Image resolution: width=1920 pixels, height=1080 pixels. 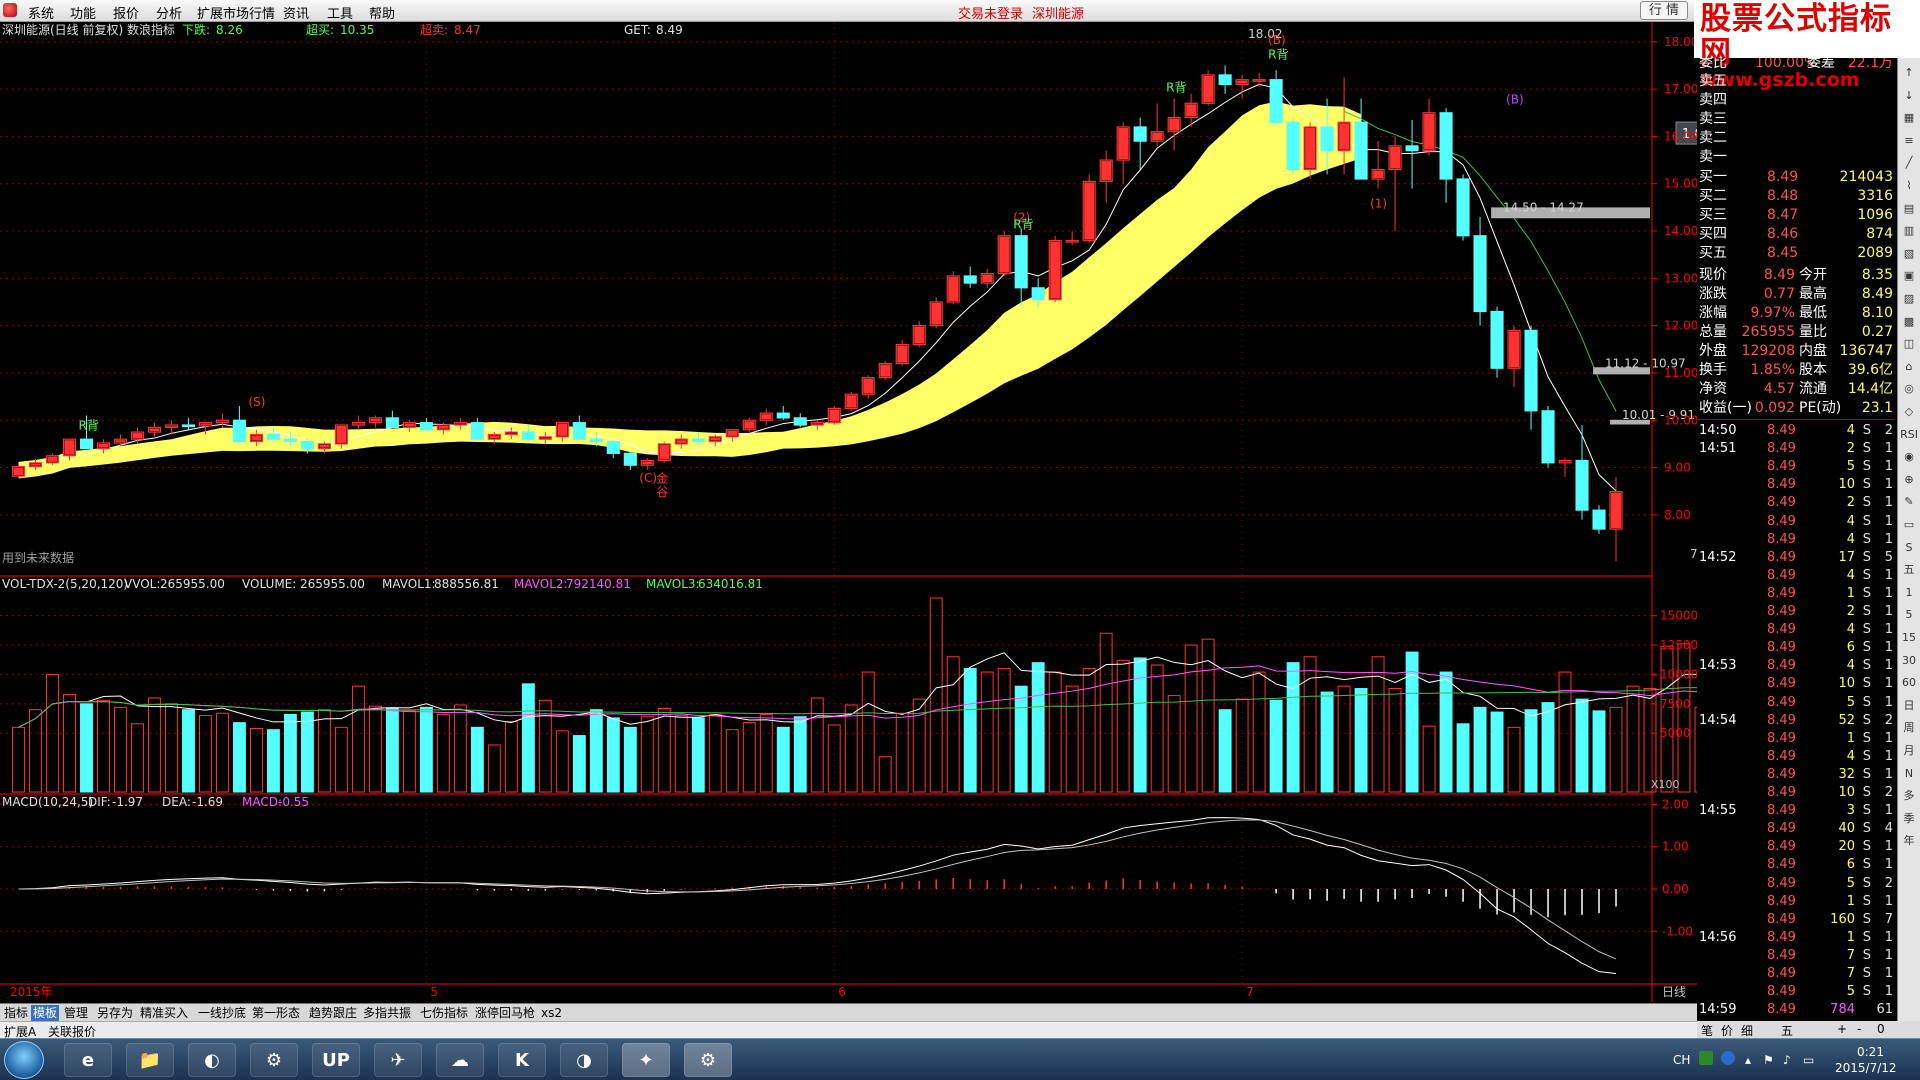 What do you see at coordinates (1909, 344) in the screenshot?
I see `toolbar-button: ◫` at bounding box center [1909, 344].